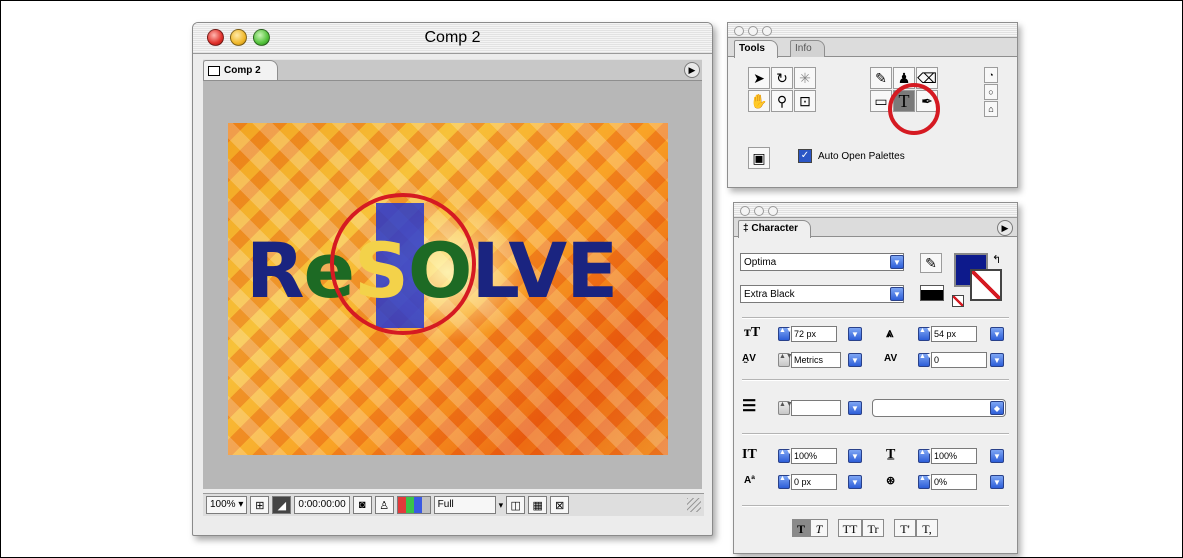  I want to click on horizontal-scale-stepper: ▲▼, so click(925, 456).